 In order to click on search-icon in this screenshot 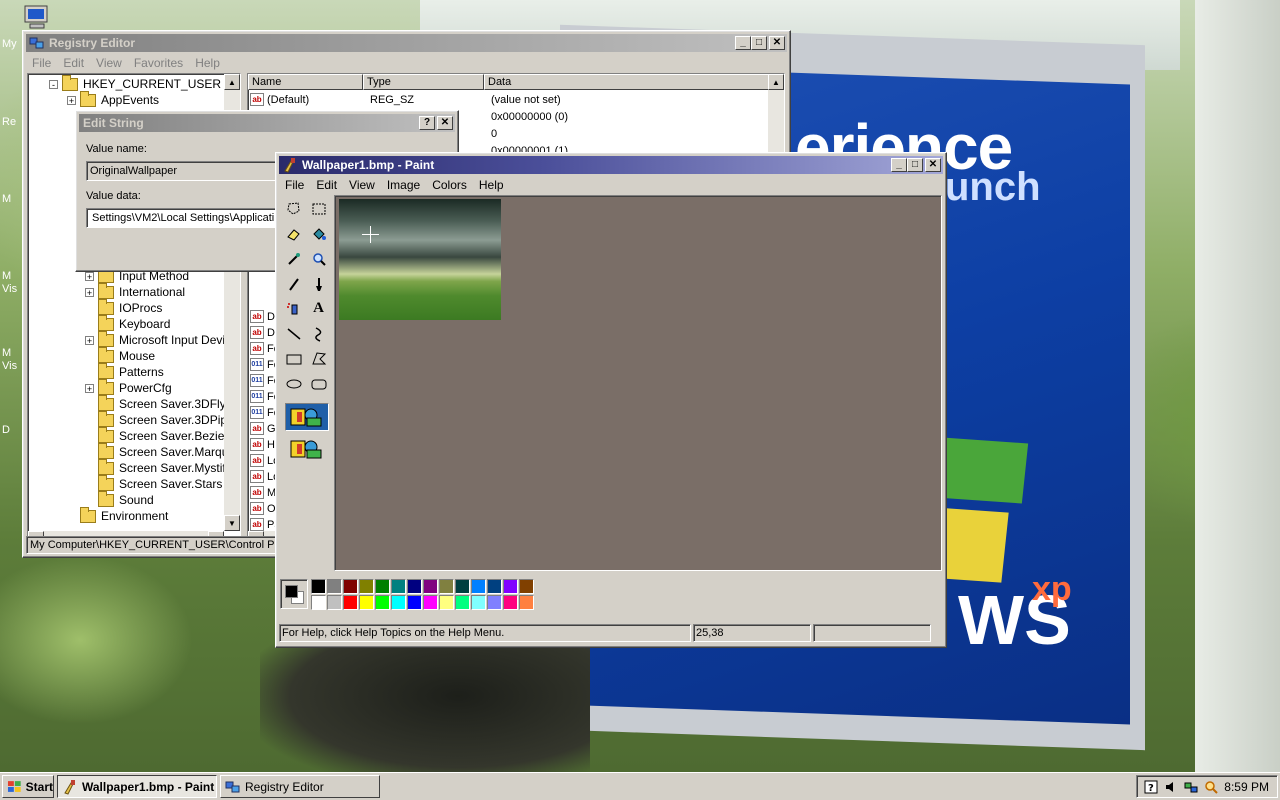, I will do `click(1211, 787)`.